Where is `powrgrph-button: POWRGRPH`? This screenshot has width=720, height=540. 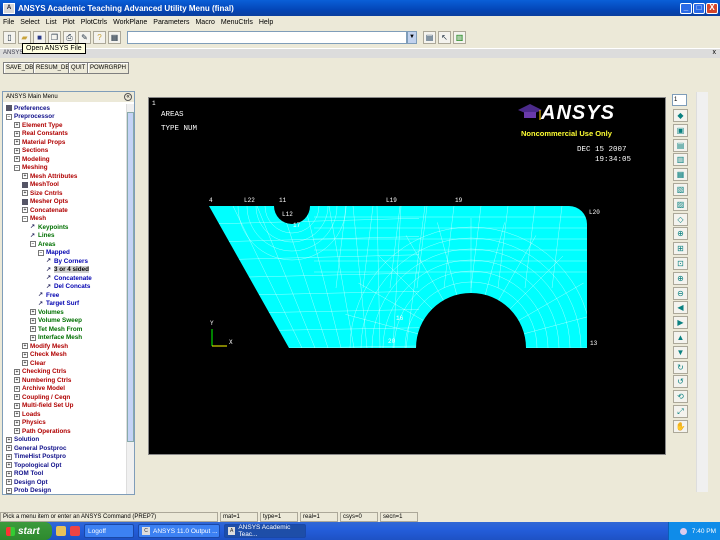 powrgrph-button: POWRGRPH is located at coordinates (108, 68).